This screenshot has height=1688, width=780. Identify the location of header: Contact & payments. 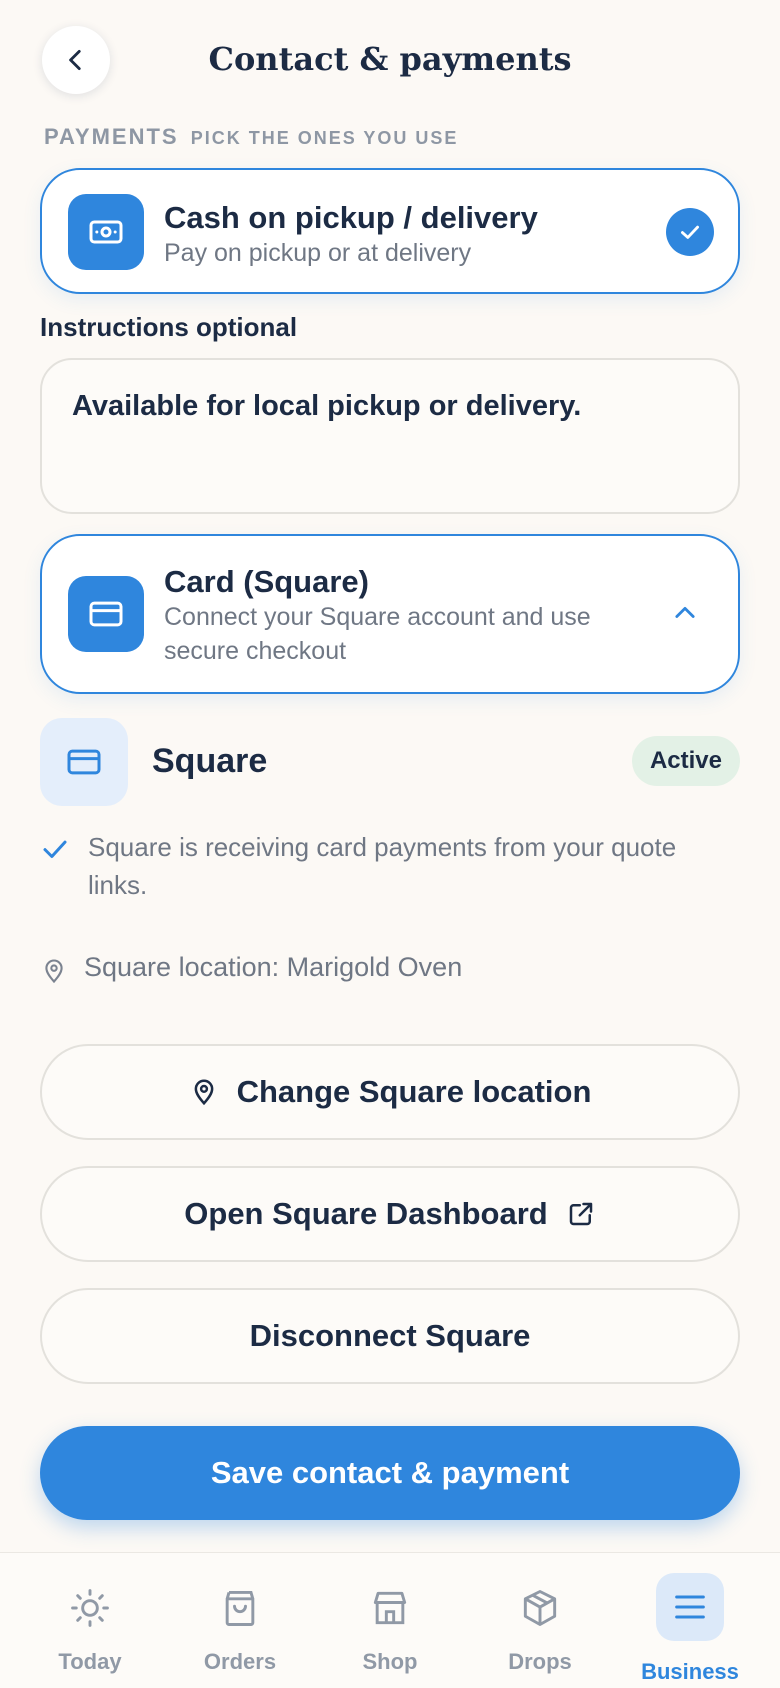
(390, 65).